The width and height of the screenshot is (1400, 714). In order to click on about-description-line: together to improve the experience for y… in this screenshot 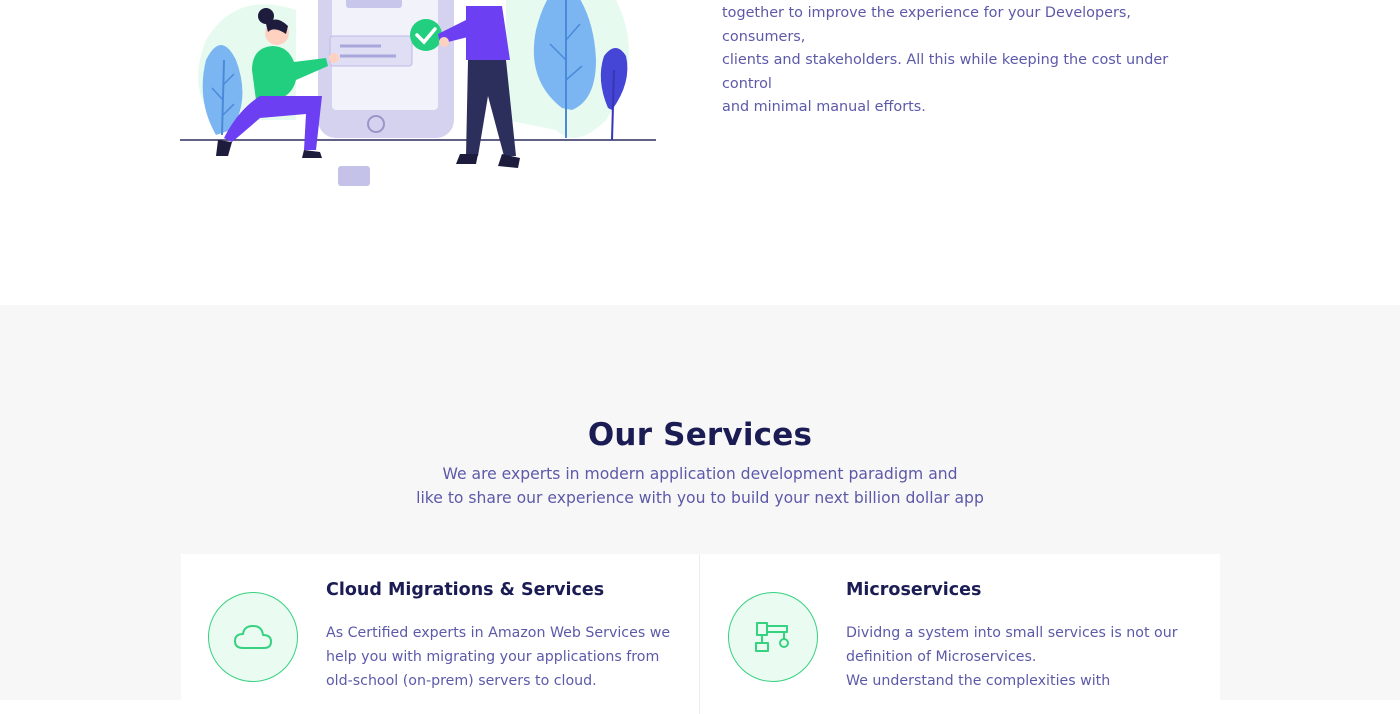, I will do `click(926, 25)`.